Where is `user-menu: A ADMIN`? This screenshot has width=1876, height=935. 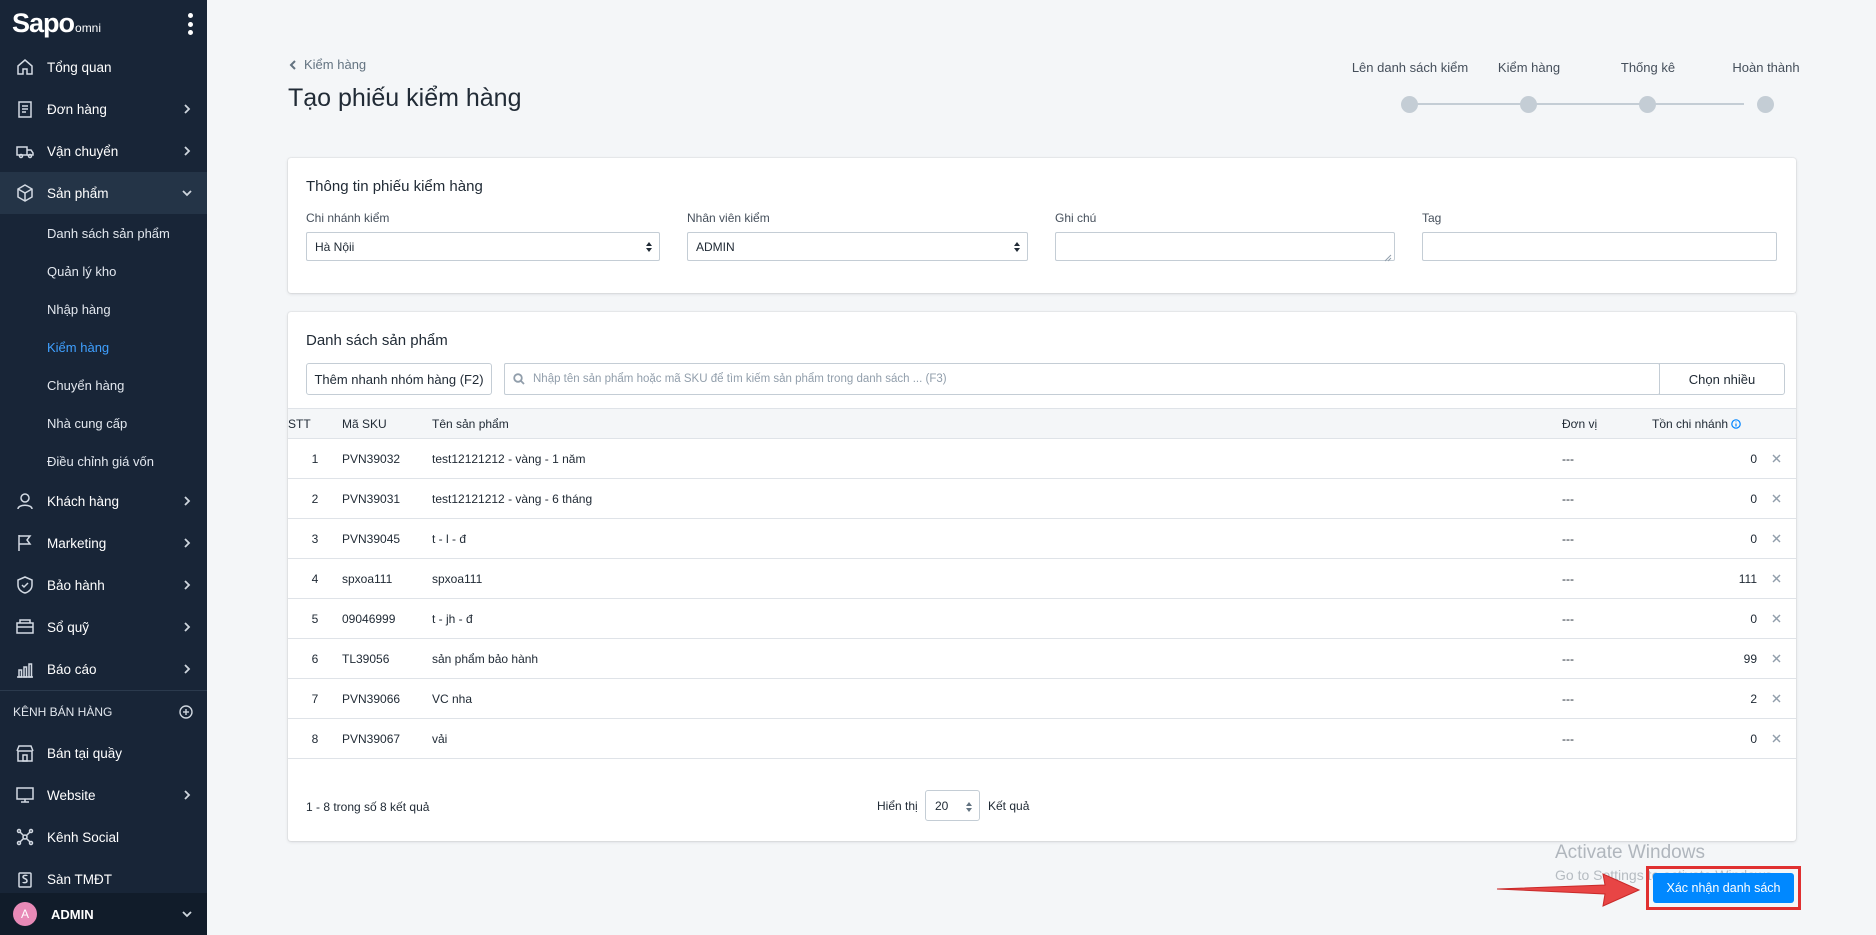
user-menu: A ADMIN is located at coordinates (103, 914).